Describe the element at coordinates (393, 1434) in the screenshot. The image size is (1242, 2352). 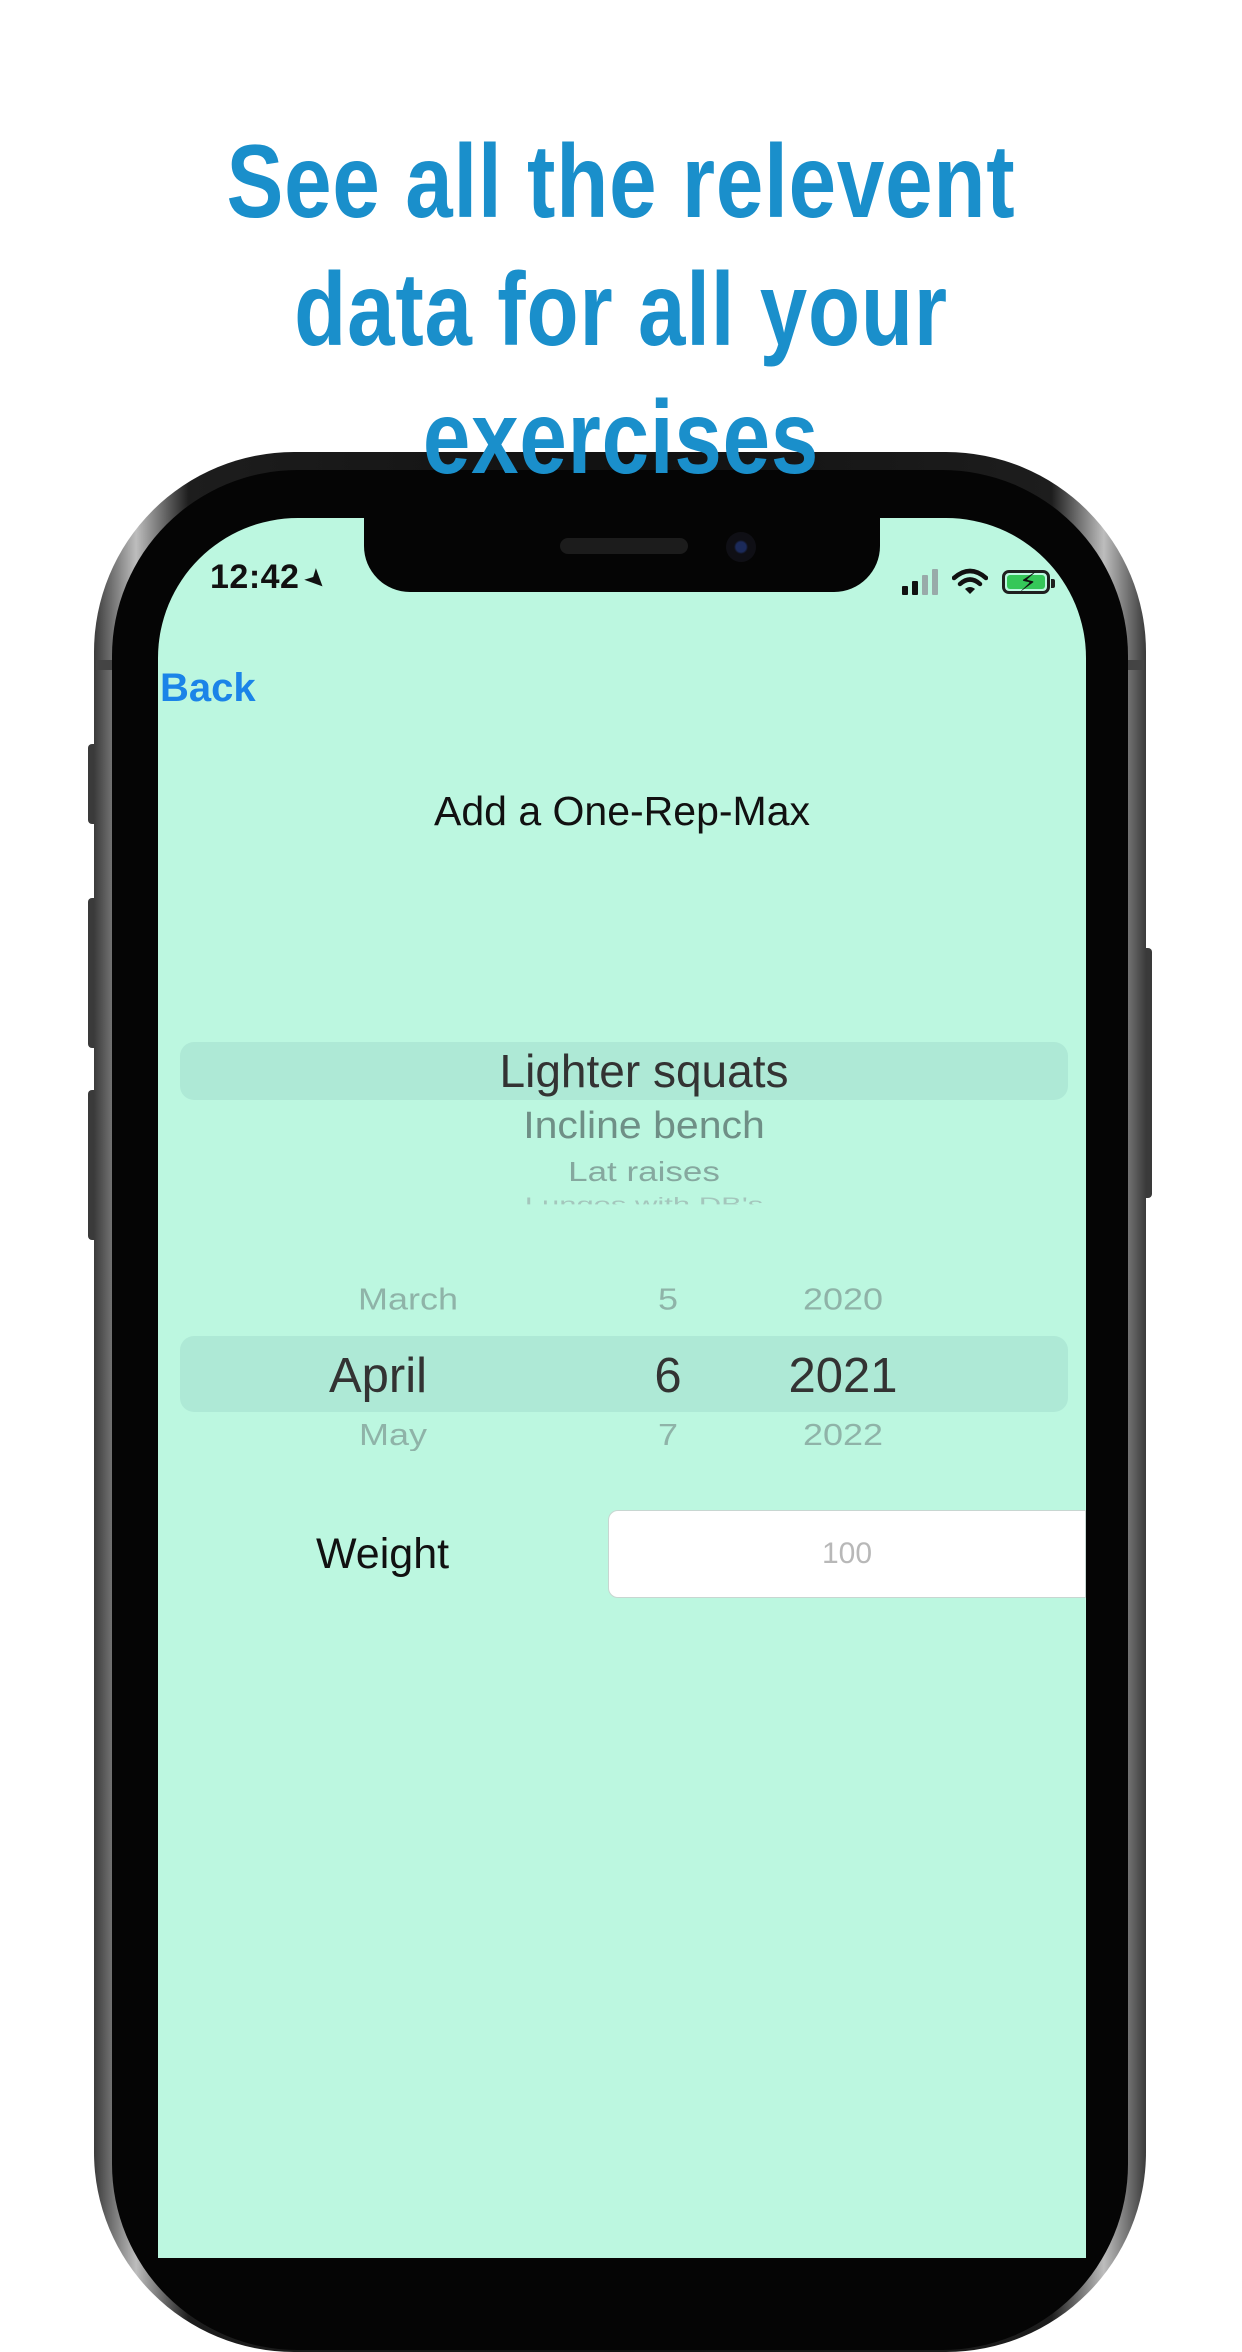
I see `month-below: May` at that location.